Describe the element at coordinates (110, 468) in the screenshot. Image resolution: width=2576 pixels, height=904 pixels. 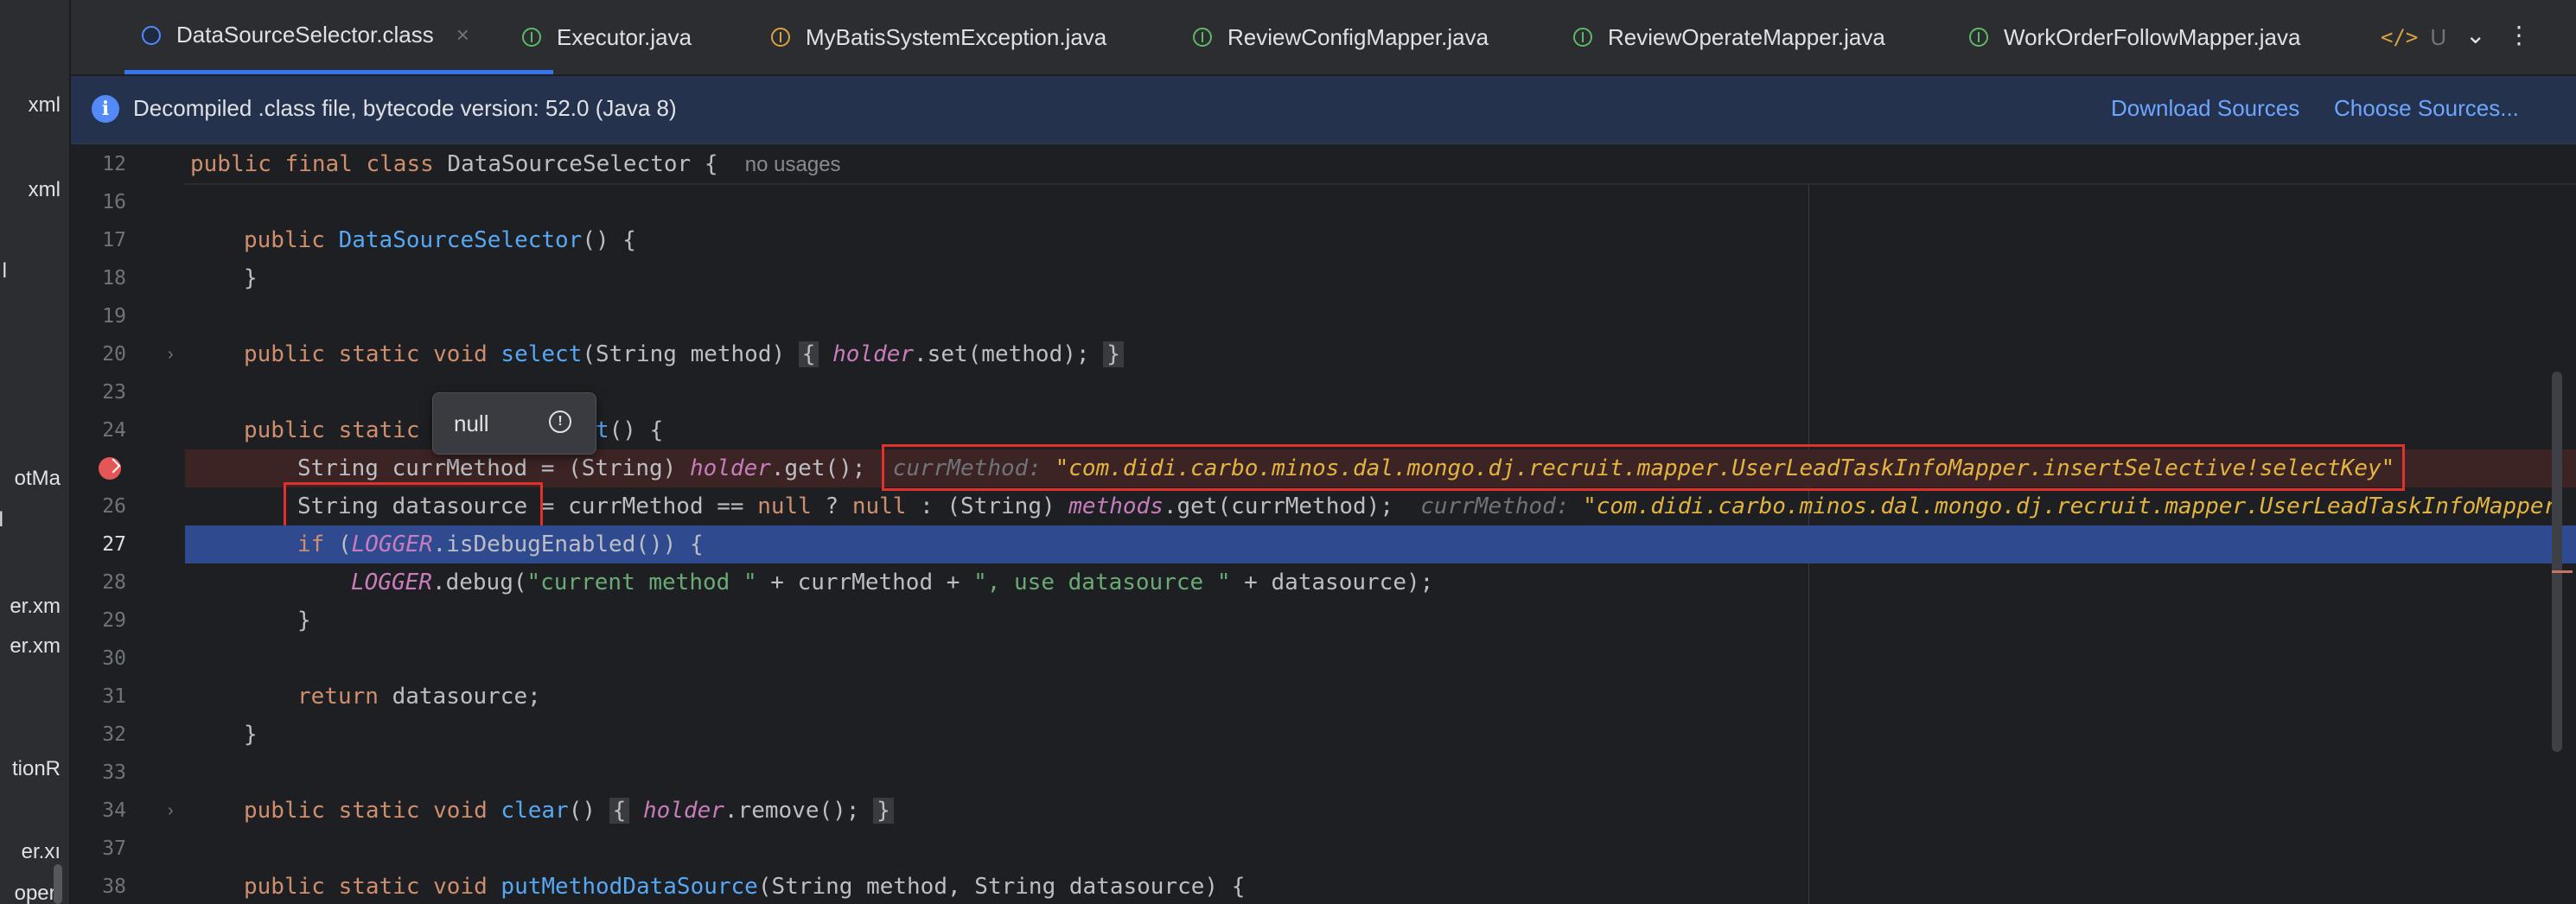
I see `breakpoint-icon` at that location.